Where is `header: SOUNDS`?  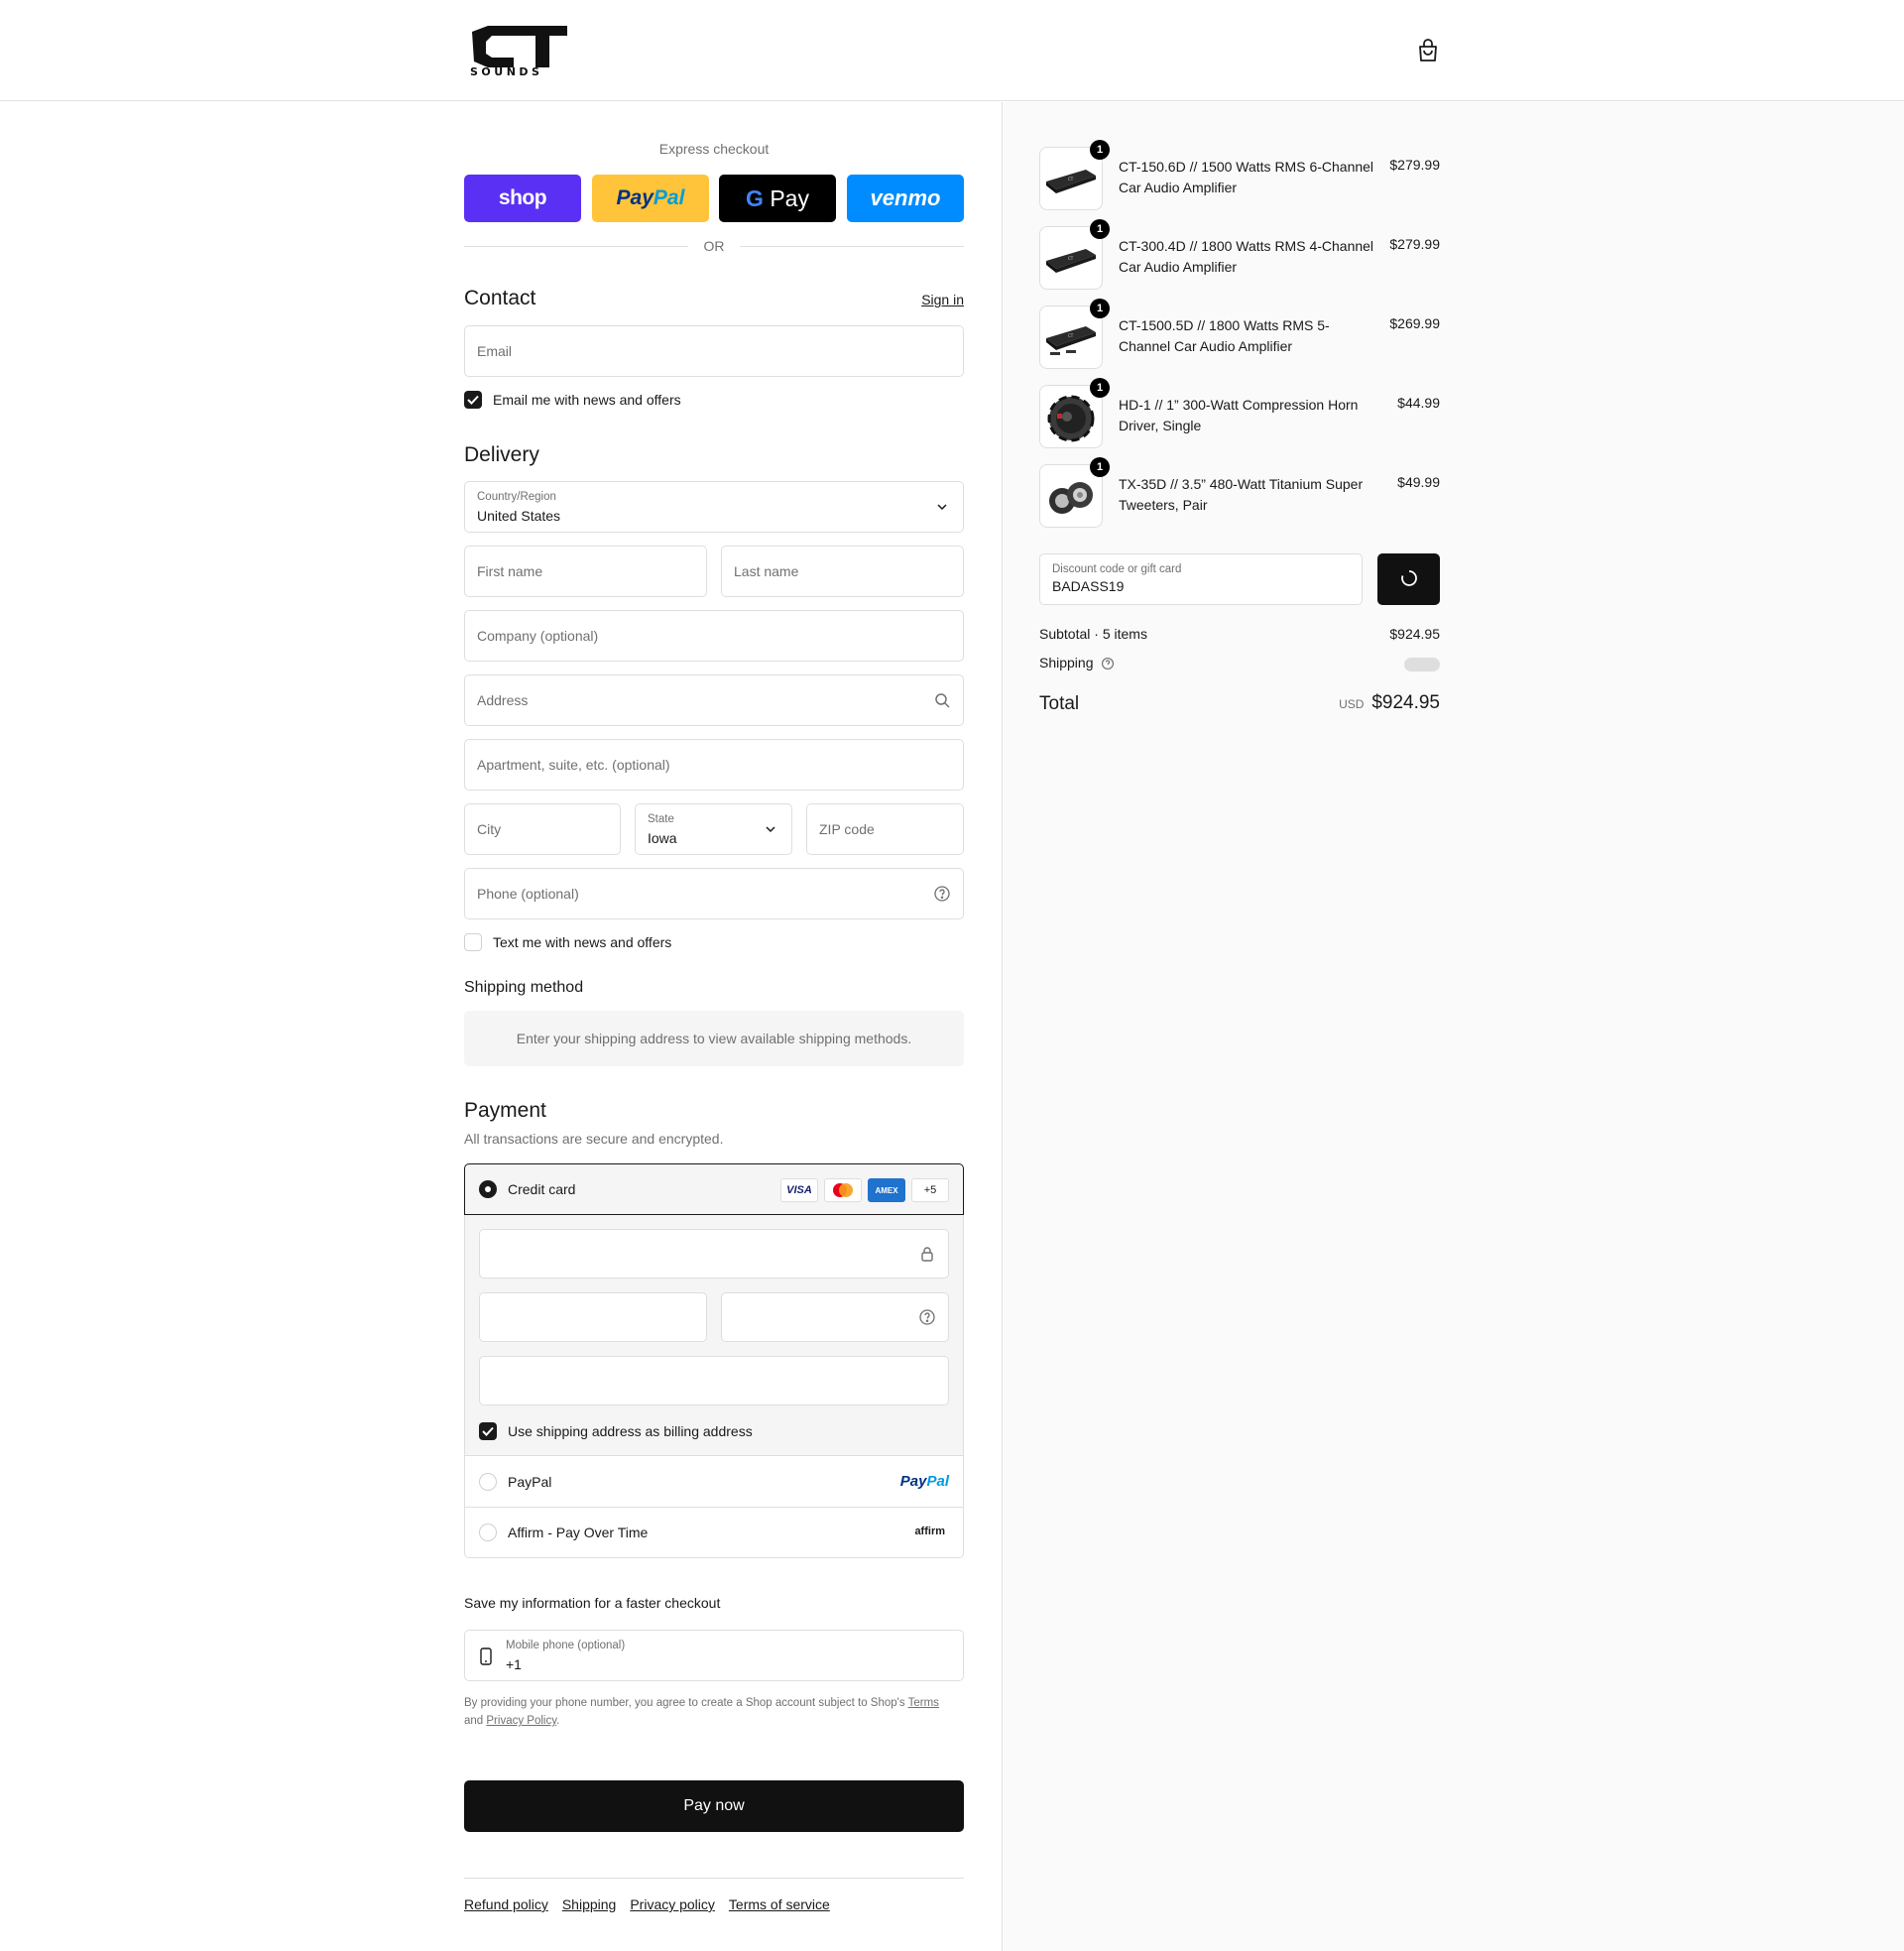
header: SOUNDS is located at coordinates (952, 50).